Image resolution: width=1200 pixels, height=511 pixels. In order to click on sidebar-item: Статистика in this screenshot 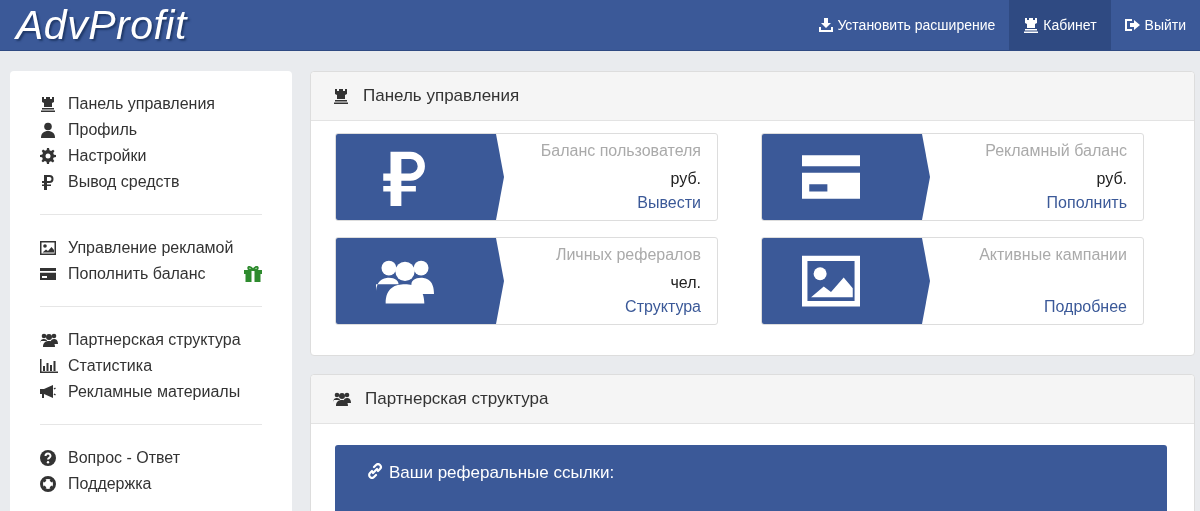, I will do `click(151, 366)`.